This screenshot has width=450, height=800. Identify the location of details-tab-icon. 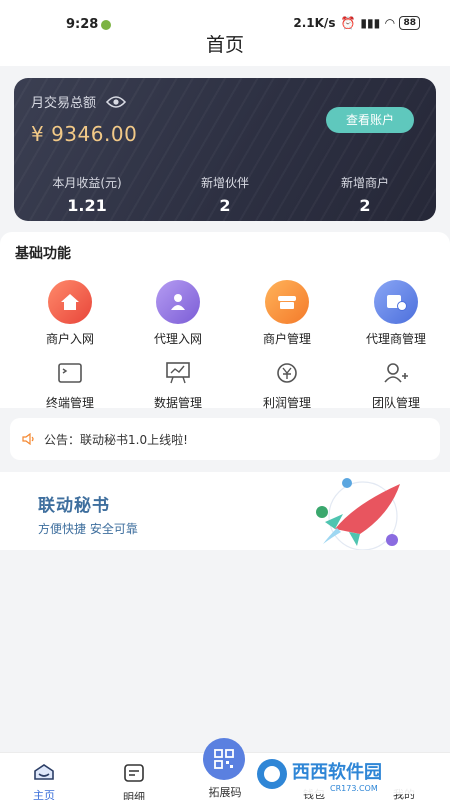
(134, 773).